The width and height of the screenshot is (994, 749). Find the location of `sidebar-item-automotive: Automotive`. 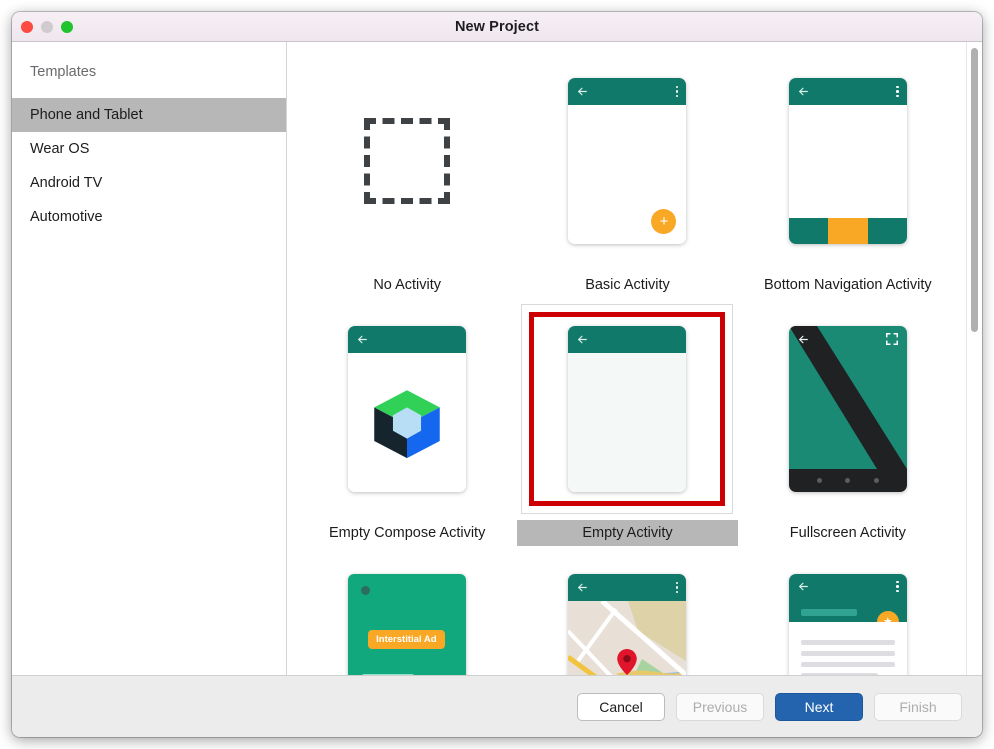

sidebar-item-automotive: Automotive is located at coordinates (149, 217).